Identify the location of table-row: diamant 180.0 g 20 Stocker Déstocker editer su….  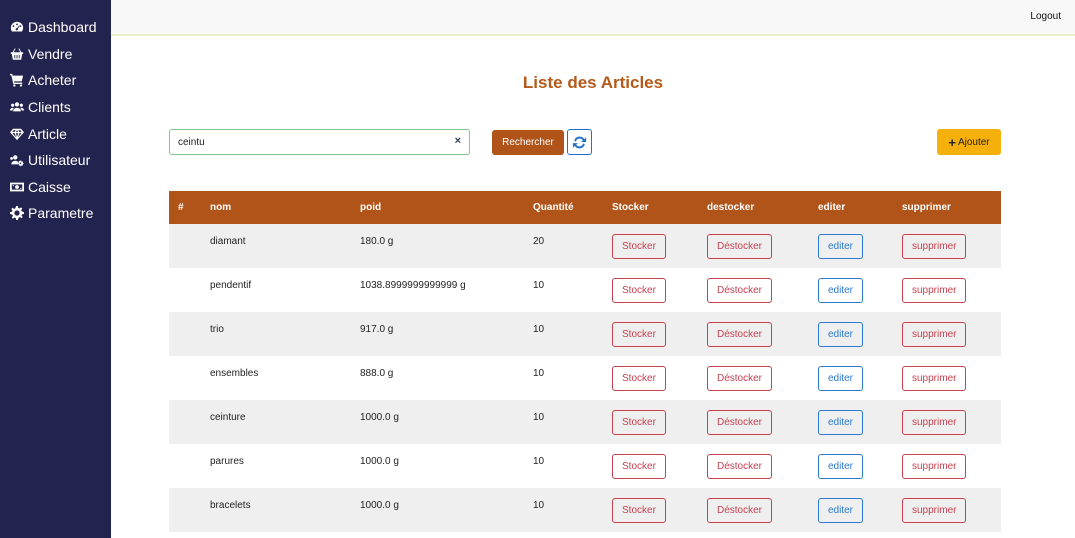
(585, 246).